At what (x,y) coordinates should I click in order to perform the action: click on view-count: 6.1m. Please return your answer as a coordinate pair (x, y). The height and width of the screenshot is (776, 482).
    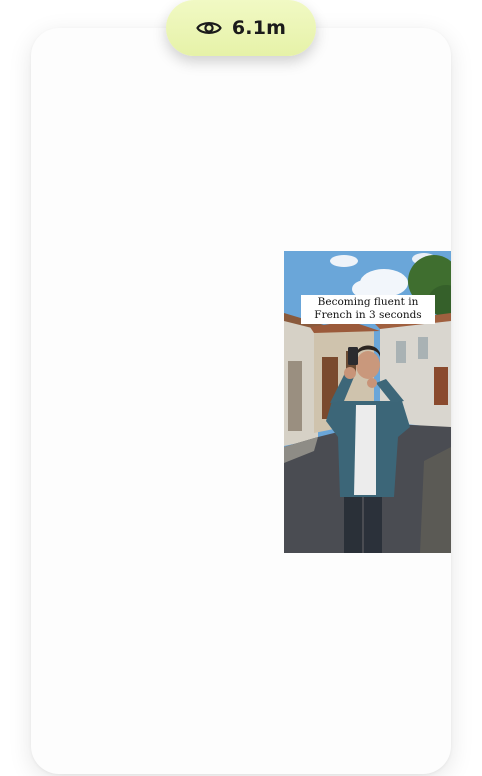
    Looking at the image, I should click on (259, 28).